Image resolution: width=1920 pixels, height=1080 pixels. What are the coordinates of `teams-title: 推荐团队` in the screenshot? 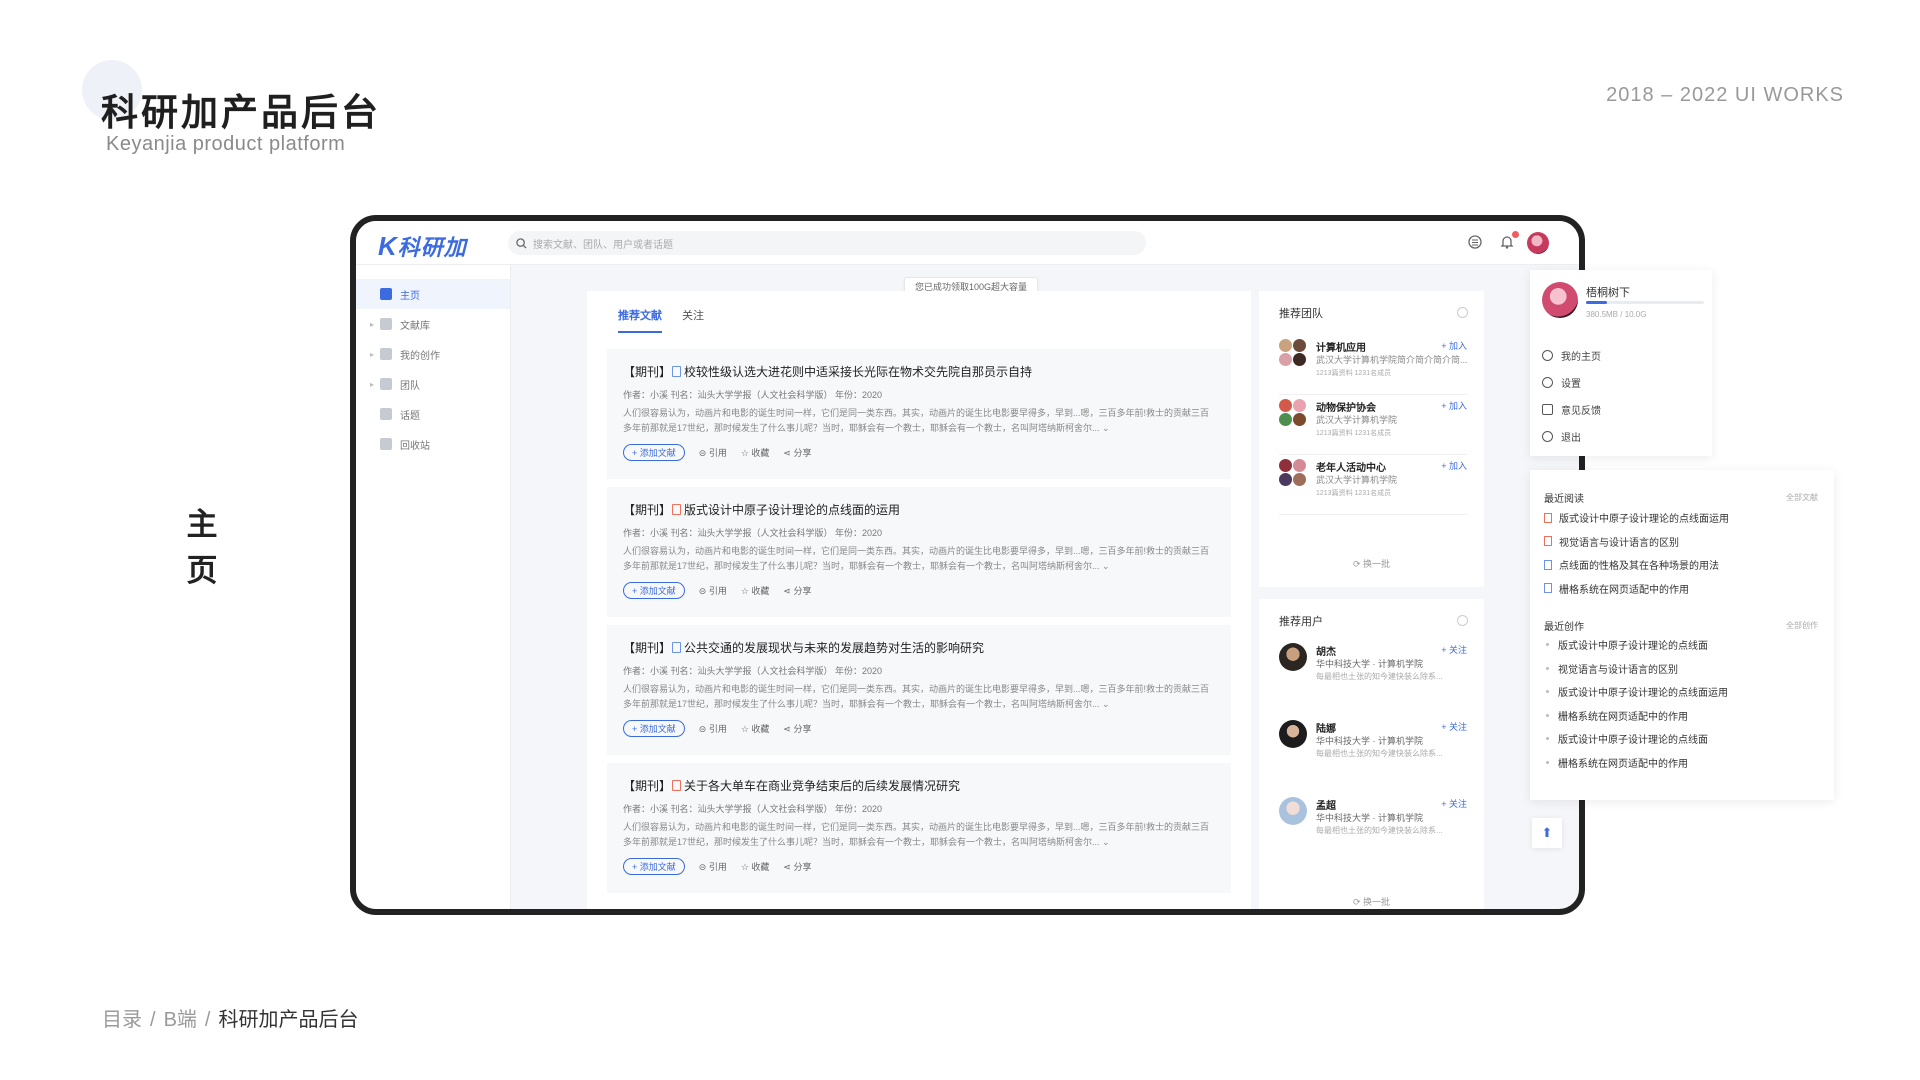 It's located at (1301, 314).